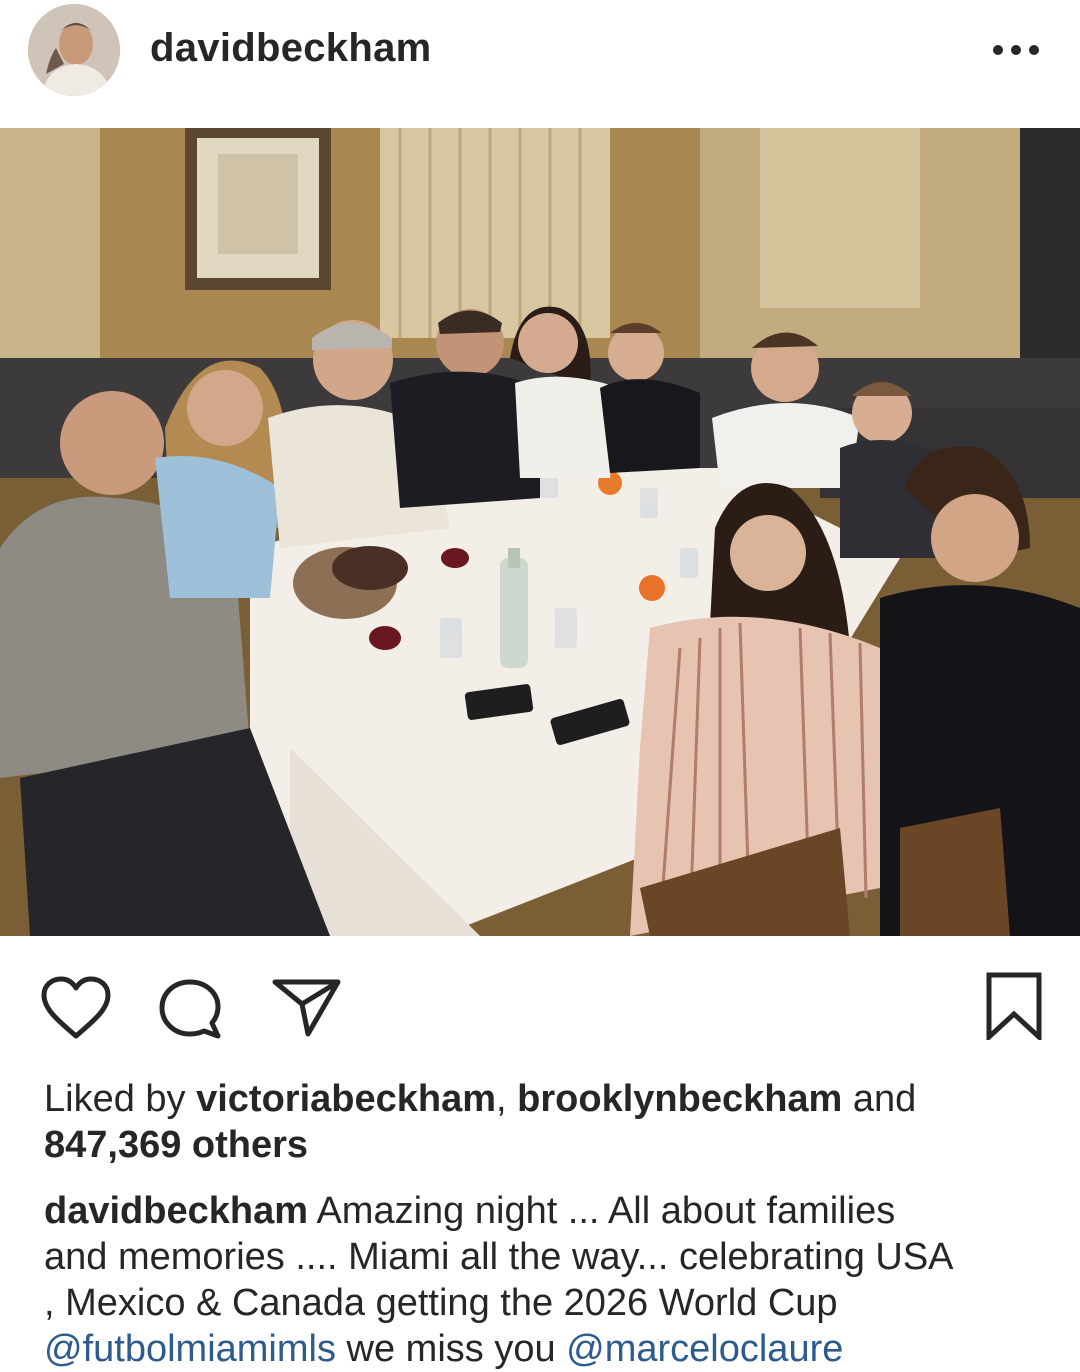 This screenshot has width=1080, height=1372. Describe the element at coordinates (679, 1099) in the screenshot. I see `liker-brooklynbeckham: brooklynbeckham` at that location.